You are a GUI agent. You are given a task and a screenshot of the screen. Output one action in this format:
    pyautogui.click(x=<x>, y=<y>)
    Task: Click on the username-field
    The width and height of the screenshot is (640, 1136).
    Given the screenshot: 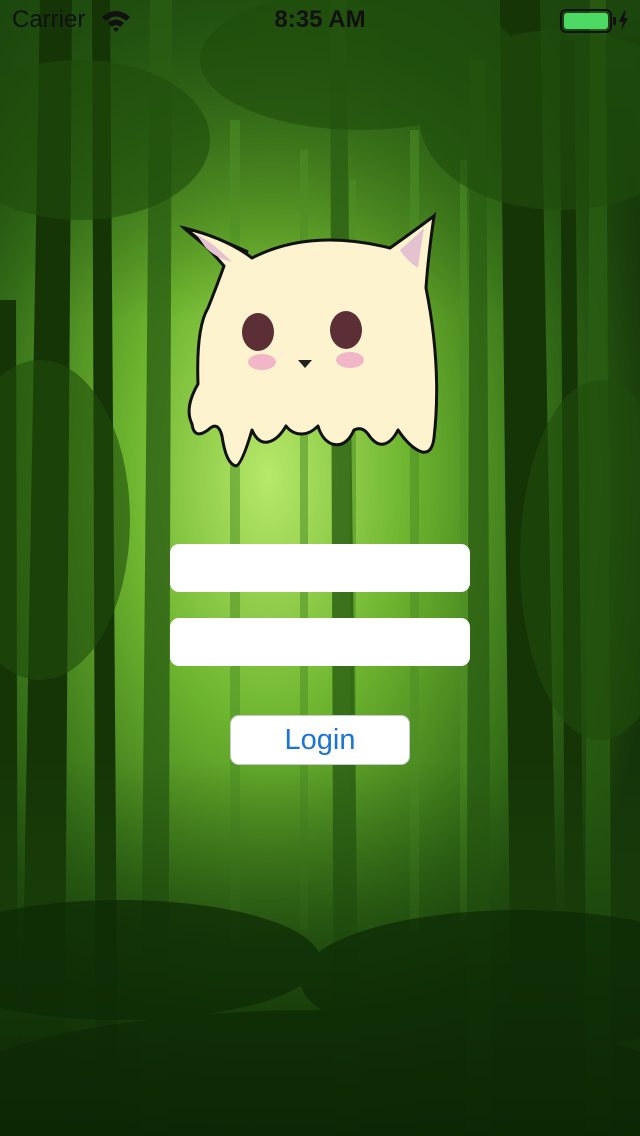 What is the action you would take?
    pyautogui.click(x=320, y=568)
    